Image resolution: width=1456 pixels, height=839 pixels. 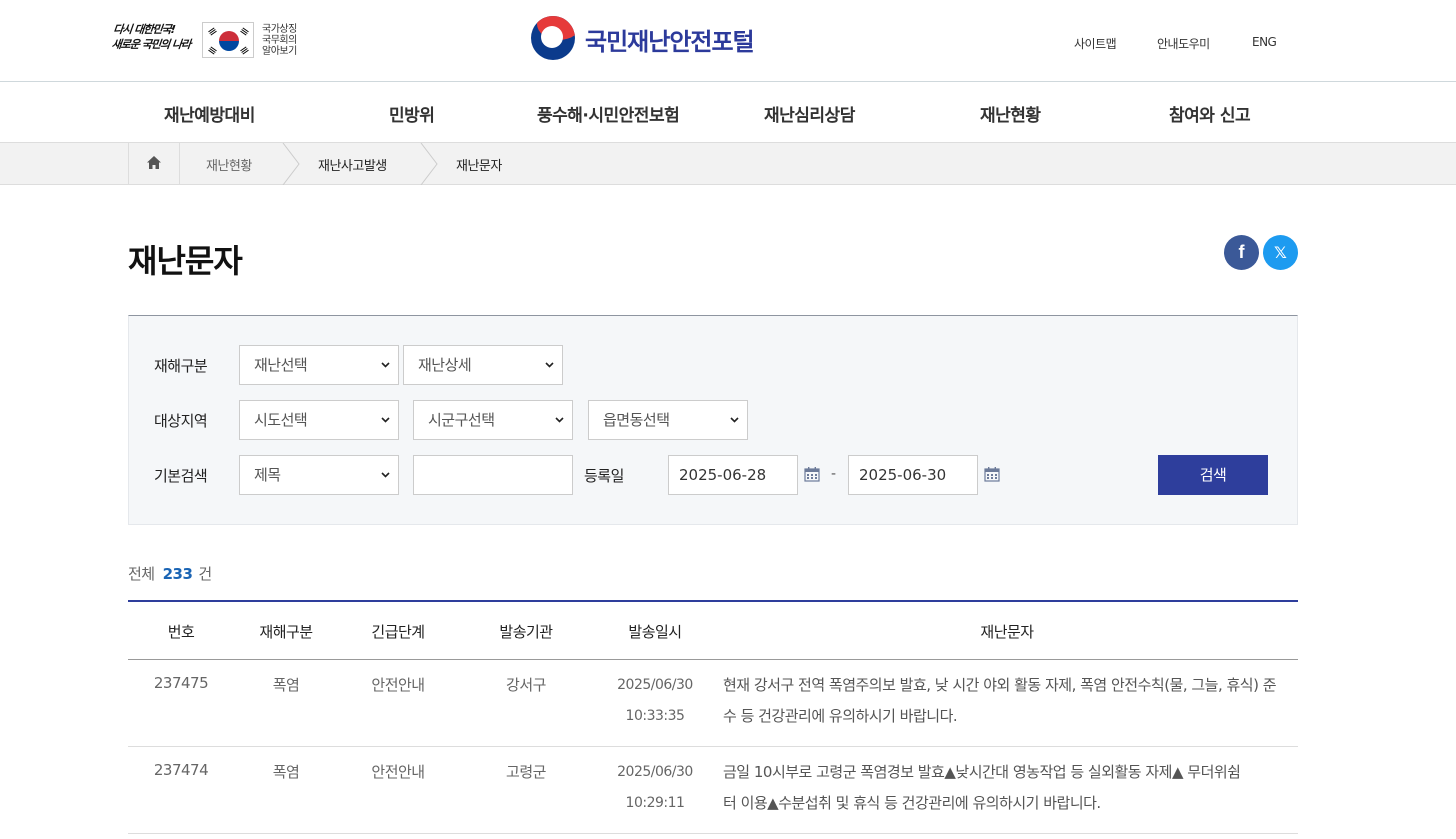 What do you see at coordinates (1264, 42) in the screenshot?
I see `english-link: ENG` at bounding box center [1264, 42].